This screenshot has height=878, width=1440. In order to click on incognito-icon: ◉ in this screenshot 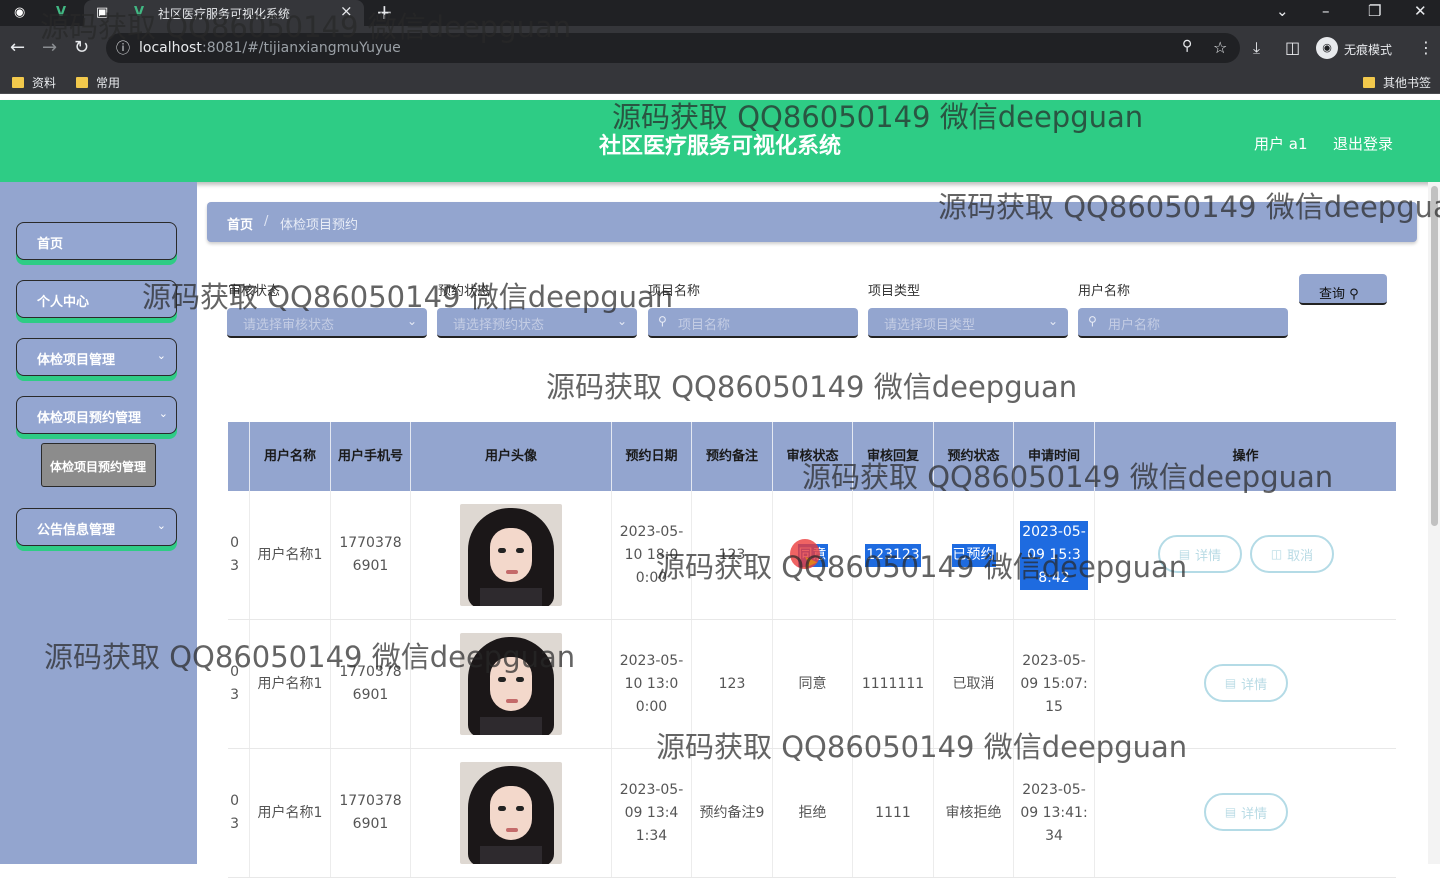, I will do `click(1327, 48)`.